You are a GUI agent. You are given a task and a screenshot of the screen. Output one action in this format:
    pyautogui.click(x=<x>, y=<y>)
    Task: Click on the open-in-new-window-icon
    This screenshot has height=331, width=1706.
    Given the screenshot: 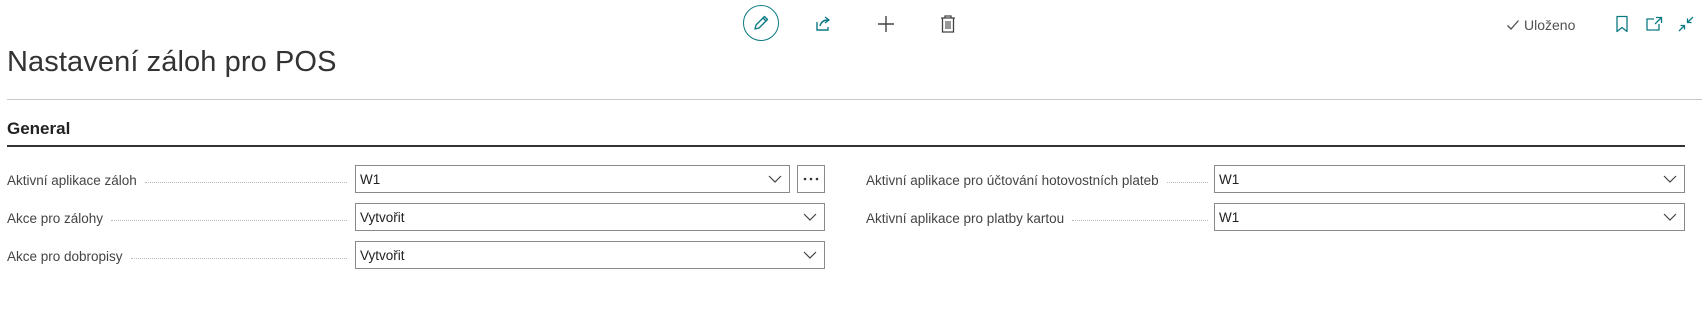 What is the action you would take?
    pyautogui.click(x=1654, y=23)
    